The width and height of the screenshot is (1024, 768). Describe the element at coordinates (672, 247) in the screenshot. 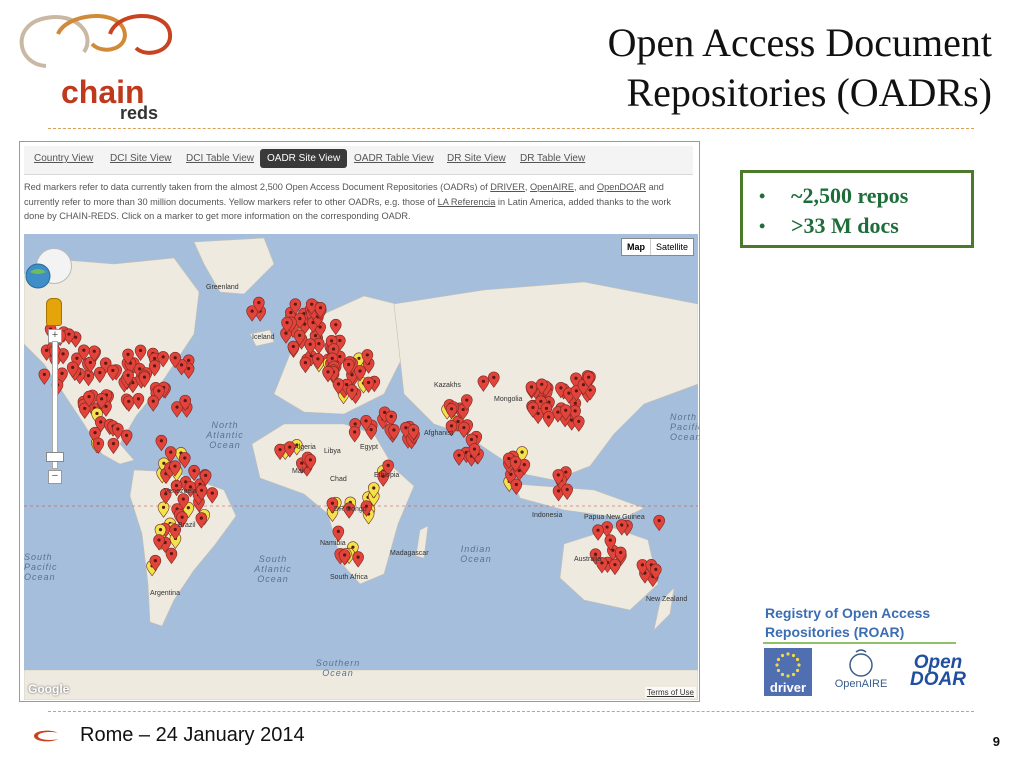

I see `map-type-satellite-button: Satellite` at that location.